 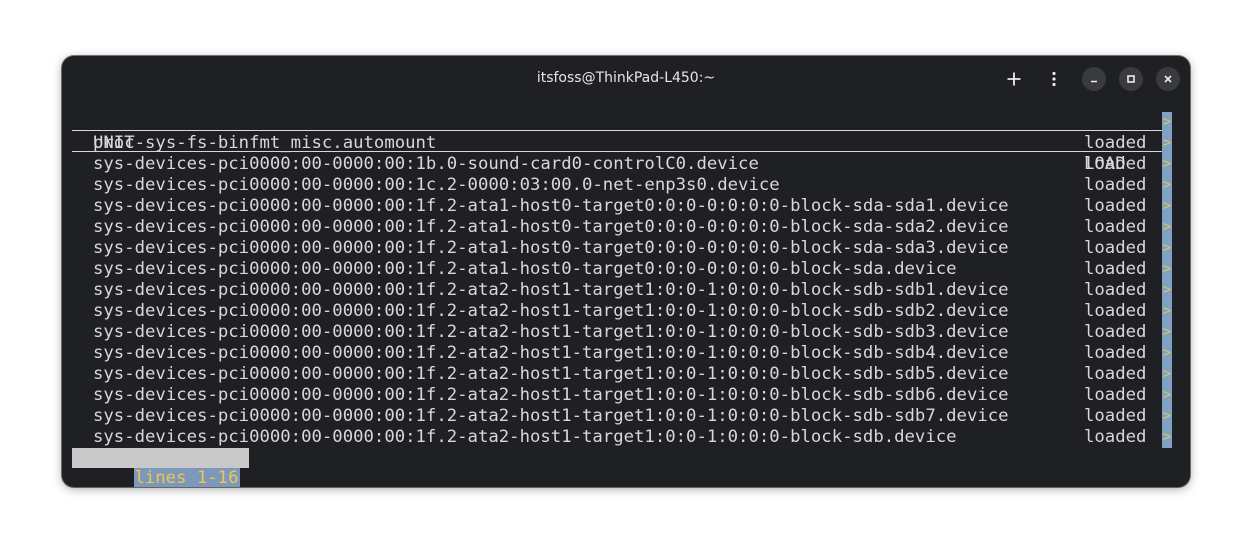 What do you see at coordinates (187, 477) in the screenshot?
I see `pager-status-text: lines 1-16` at bounding box center [187, 477].